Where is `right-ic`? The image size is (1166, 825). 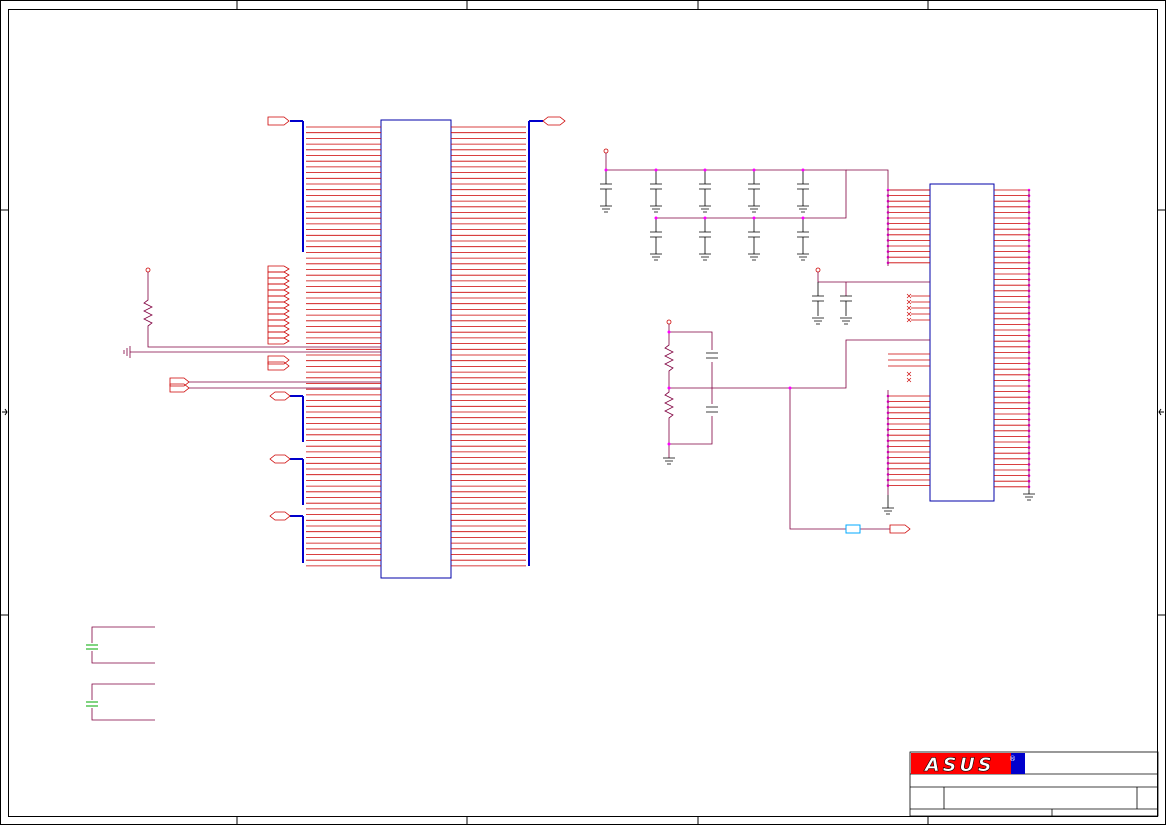 right-ic is located at coordinates (923, 349).